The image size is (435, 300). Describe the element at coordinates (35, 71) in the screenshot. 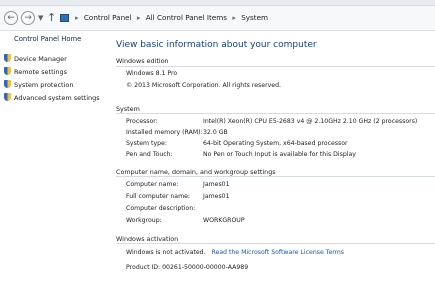

I see `remote-settings-link: Remote settings` at that location.